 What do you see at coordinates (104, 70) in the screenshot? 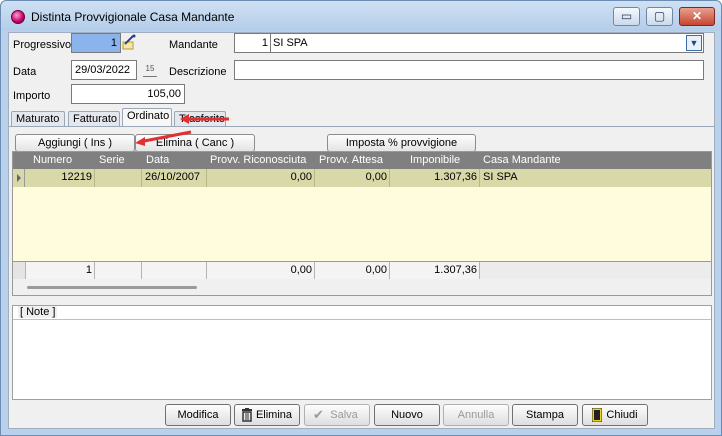
I see `data-field: 29/03/2022` at bounding box center [104, 70].